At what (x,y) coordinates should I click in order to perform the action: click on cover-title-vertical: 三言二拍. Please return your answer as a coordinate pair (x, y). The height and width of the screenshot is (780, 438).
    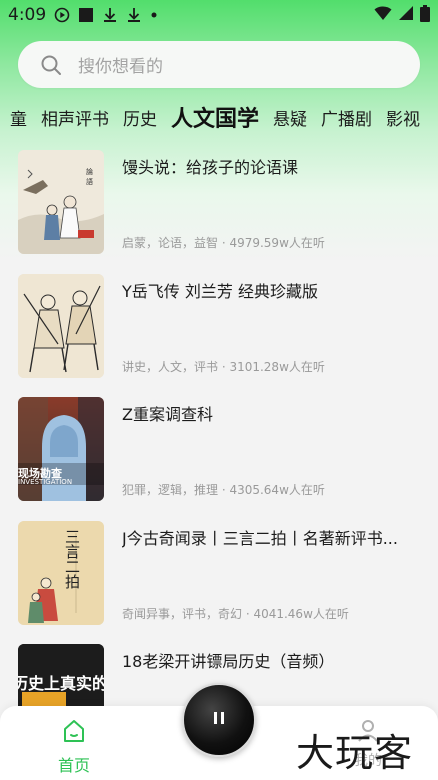
    Looking at the image, I should click on (72, 558).